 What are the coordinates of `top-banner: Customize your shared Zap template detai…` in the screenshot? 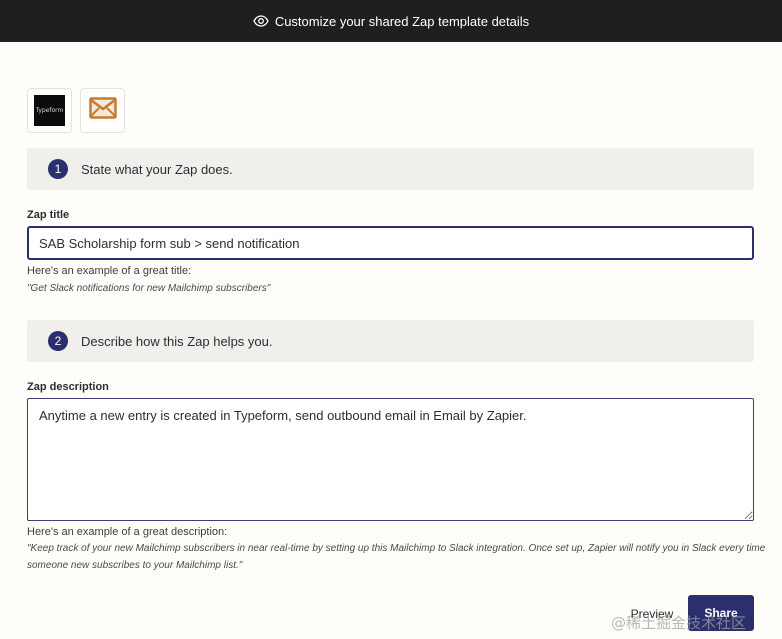 It's located at (391, 21).